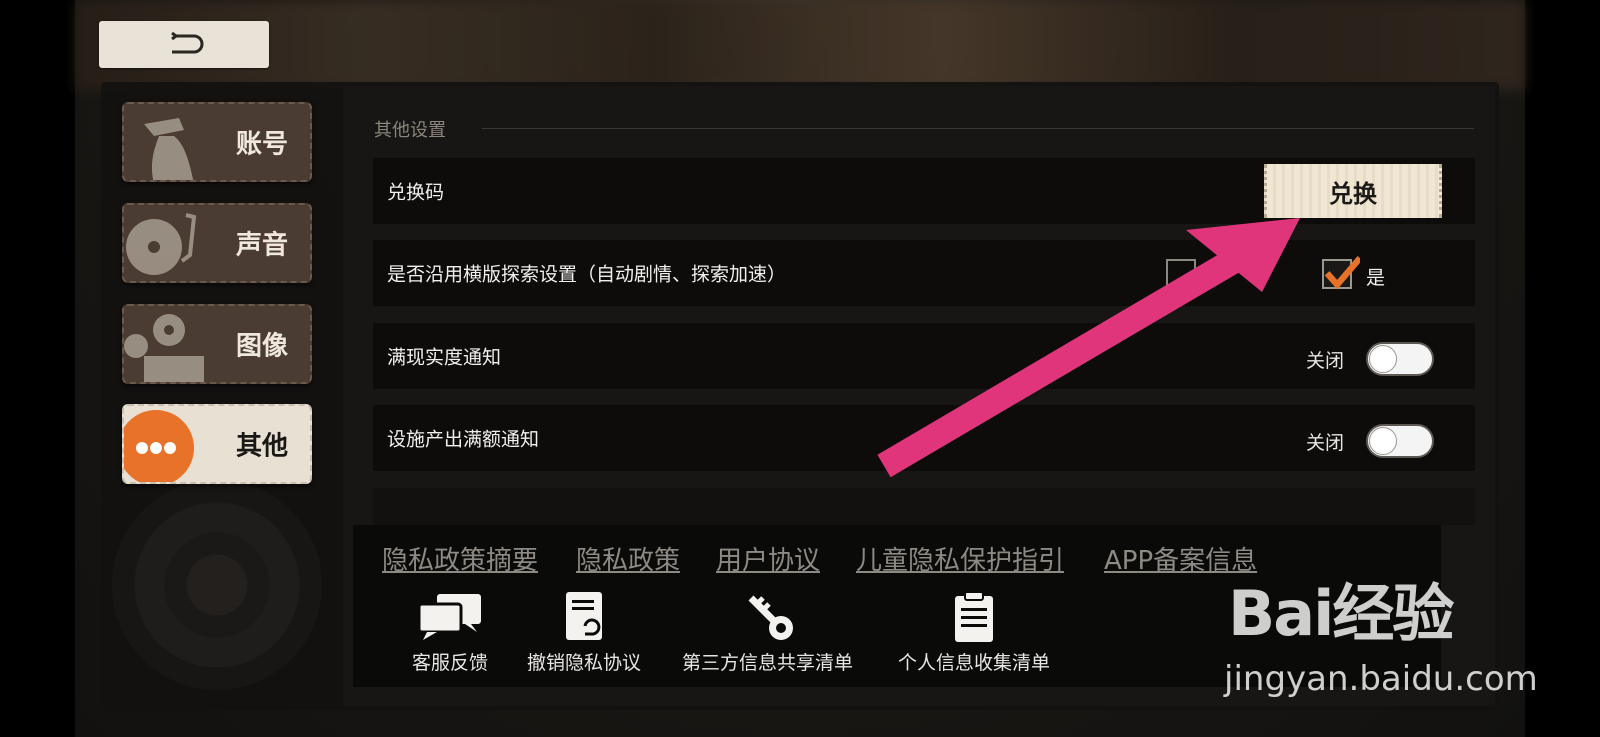 This screenshot has height=737, width=1600. What do you see at coordinates (261, 245) in the screenshot?
I see `sidebar-item-label: 声音` at bounding box center [261, 245].